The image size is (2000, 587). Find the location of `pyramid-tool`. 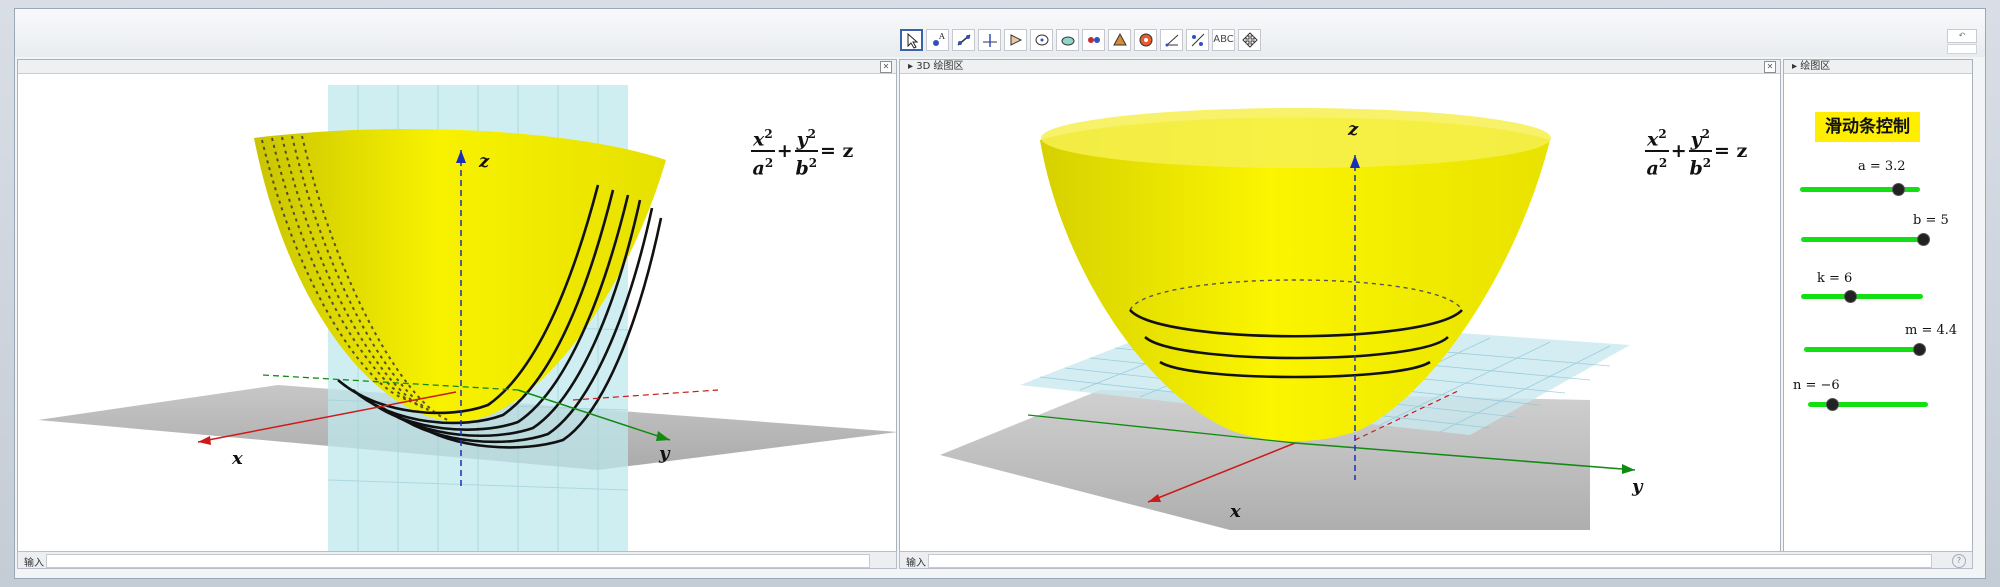

pyramid-tool is located at coordinates (1119, 40).